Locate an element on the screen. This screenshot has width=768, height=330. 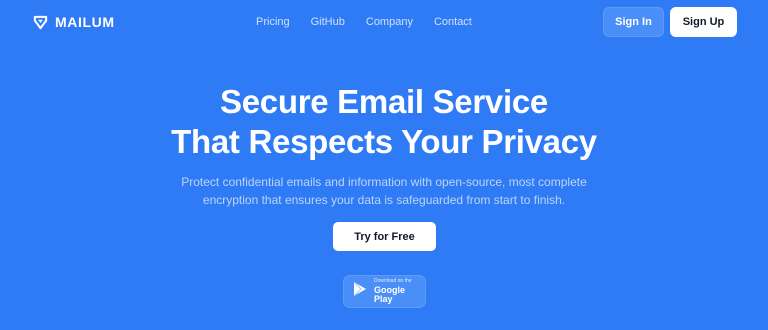
nav-links: Pricing GitHub Company Contact is located at coordinates (374, 22).